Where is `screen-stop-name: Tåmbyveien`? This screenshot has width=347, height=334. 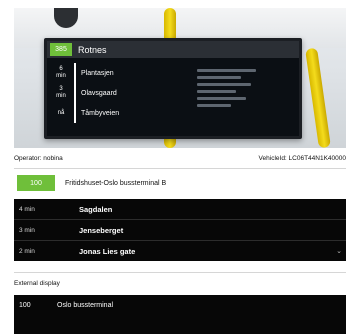
screen-stop-name: Tåmbyveien is located at coordinates (100, 113).